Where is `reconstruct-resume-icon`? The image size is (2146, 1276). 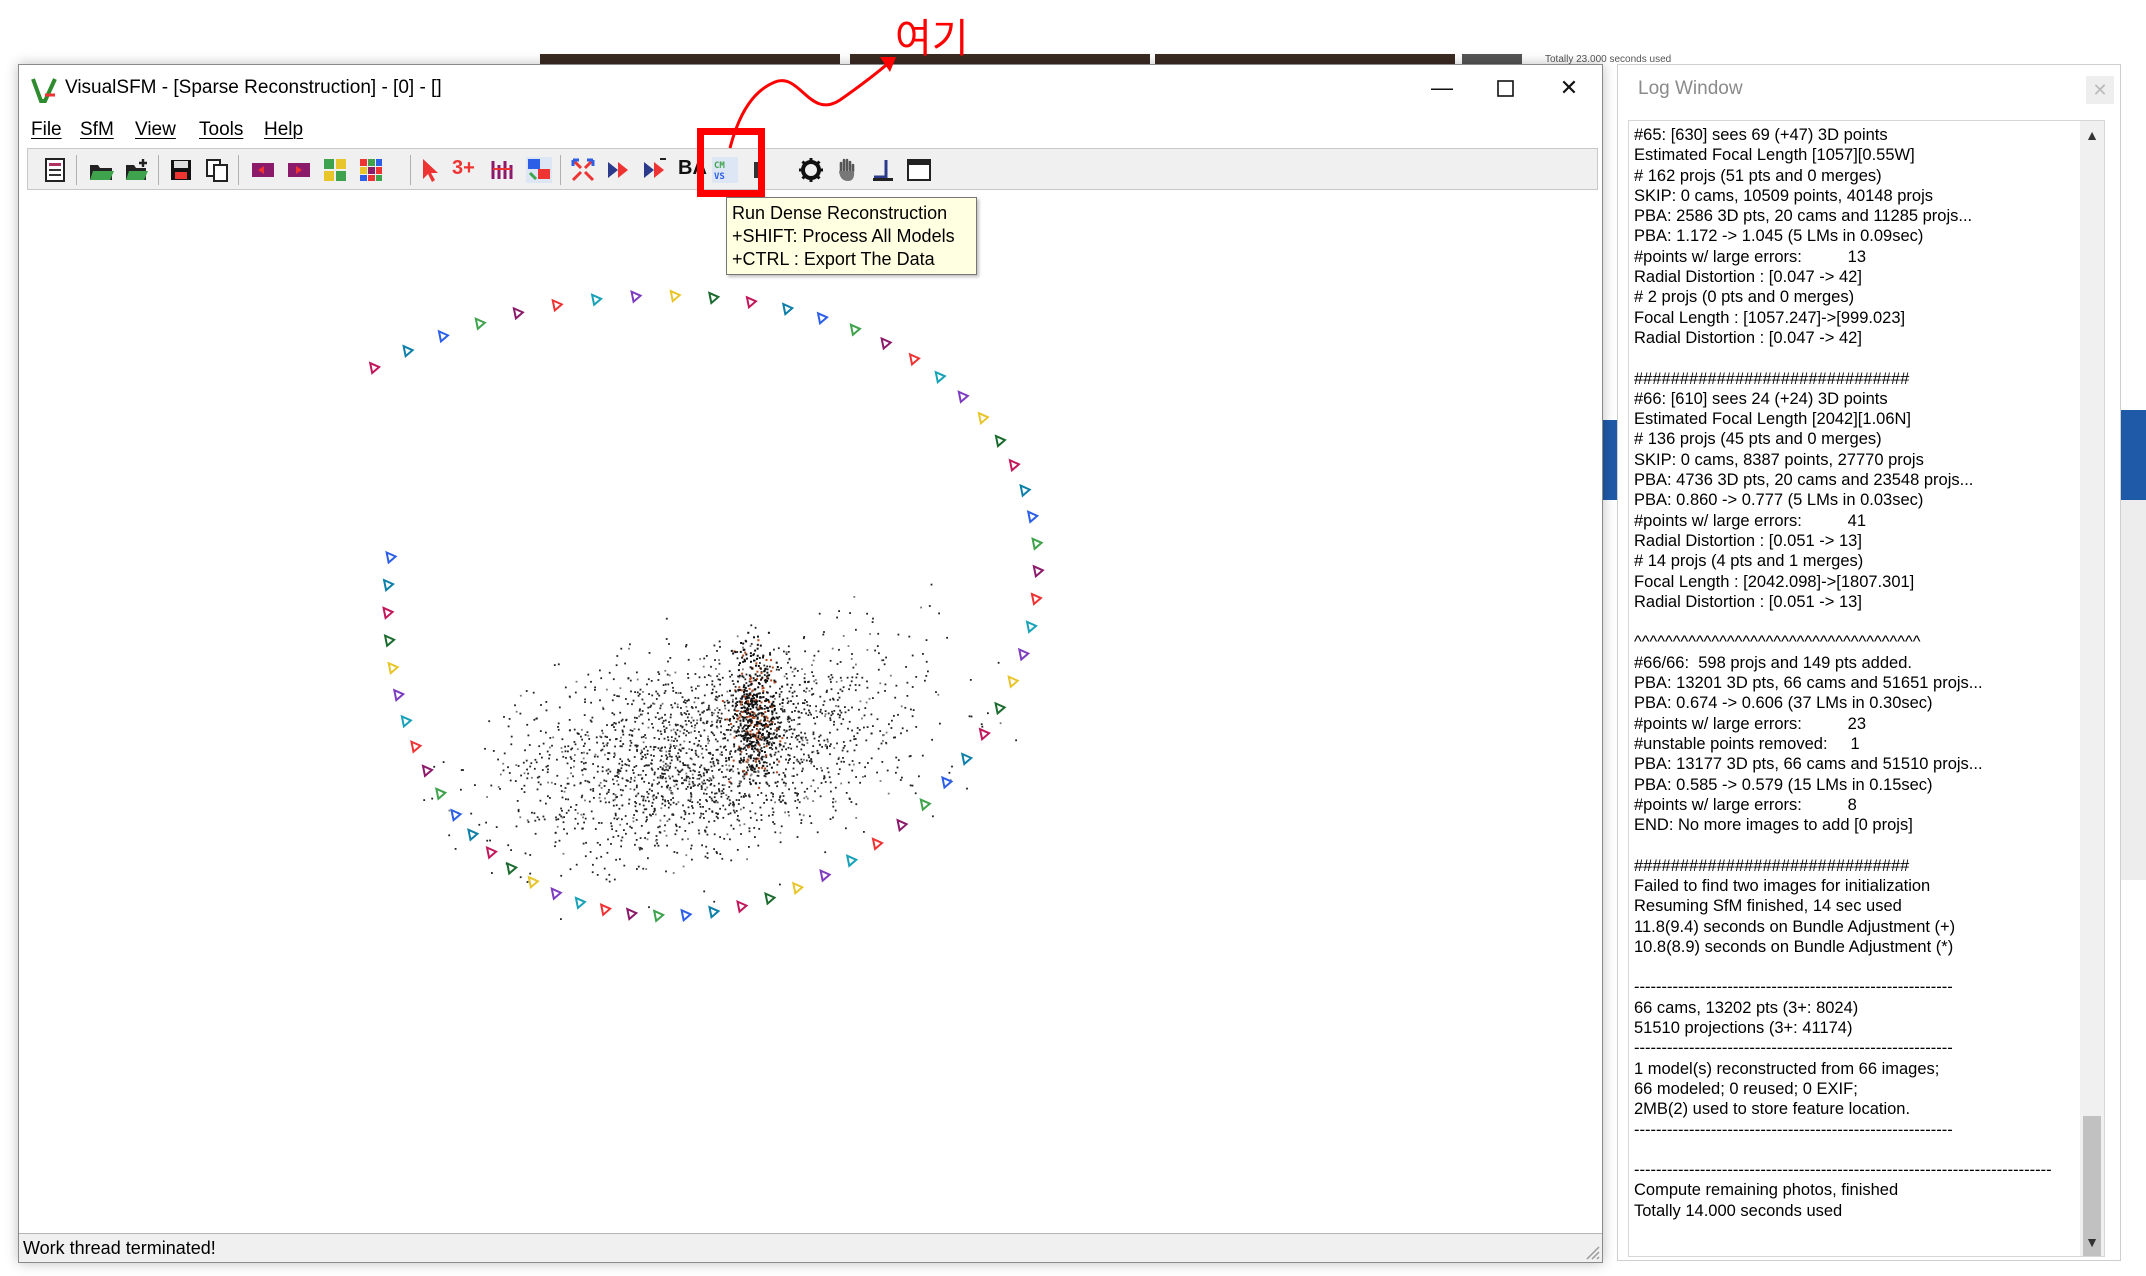
reconstruct-resume-icon is located at coordinates (655, 170).